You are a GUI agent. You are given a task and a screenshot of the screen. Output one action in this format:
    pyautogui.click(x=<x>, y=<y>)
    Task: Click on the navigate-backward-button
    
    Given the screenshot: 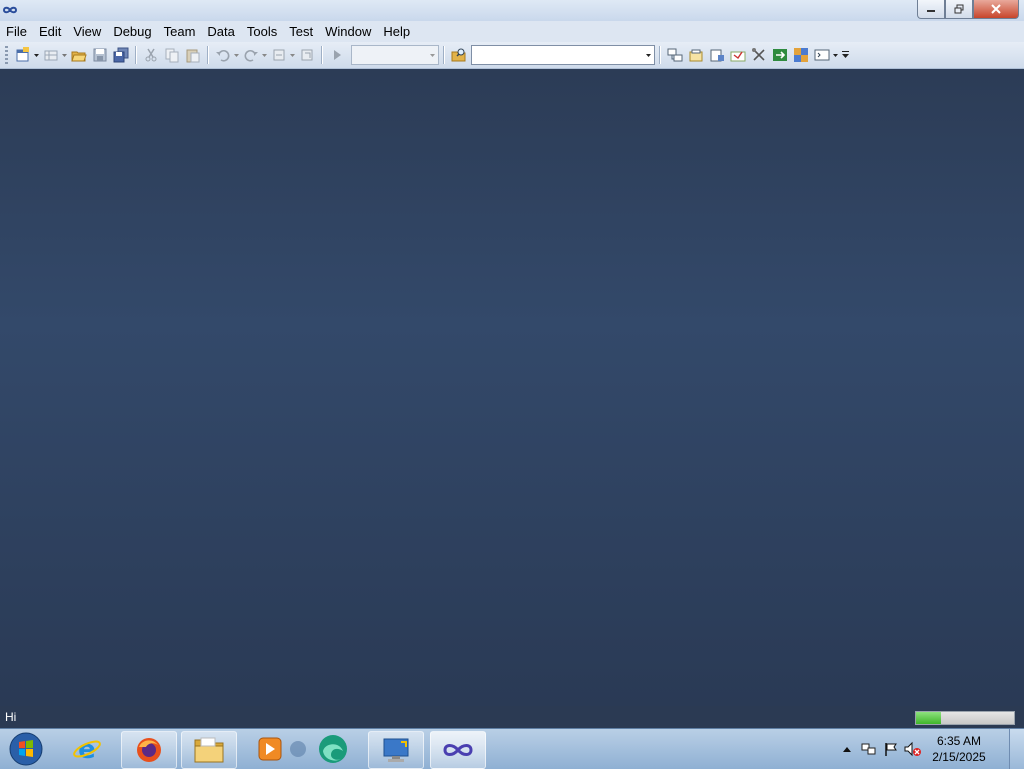 What is the action you would take?
    pyautogui.click(x=278, y=55)
    